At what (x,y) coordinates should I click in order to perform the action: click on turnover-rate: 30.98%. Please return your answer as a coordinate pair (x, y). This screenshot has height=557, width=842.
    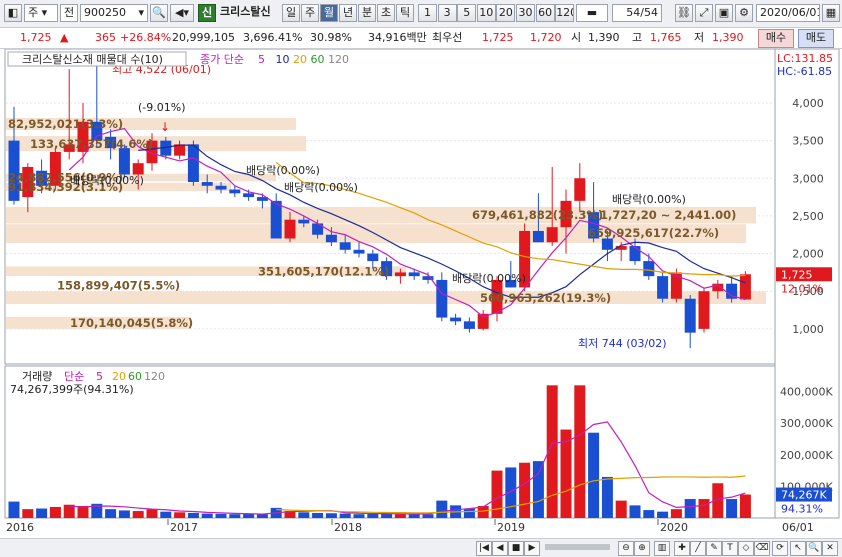
    Looking at the image, I should click on (331, 37).